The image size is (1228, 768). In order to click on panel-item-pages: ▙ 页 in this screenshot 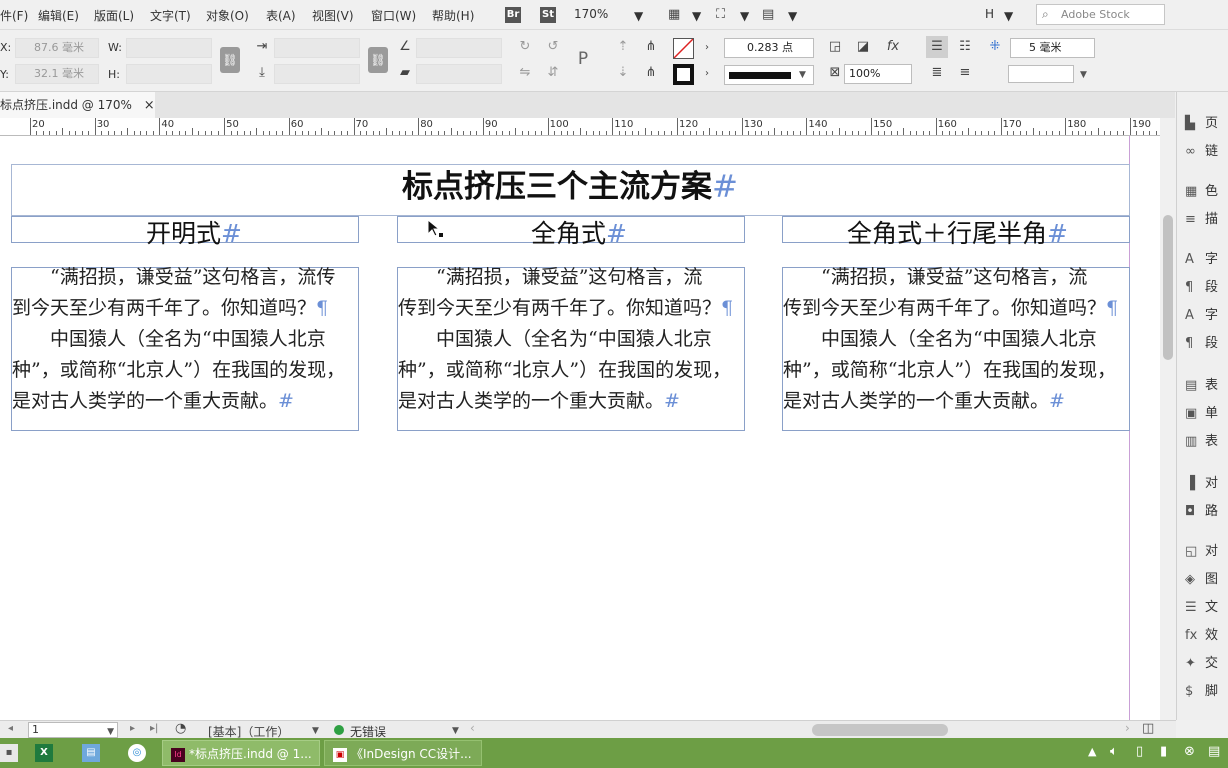, I will do `click(1201, 121)`.